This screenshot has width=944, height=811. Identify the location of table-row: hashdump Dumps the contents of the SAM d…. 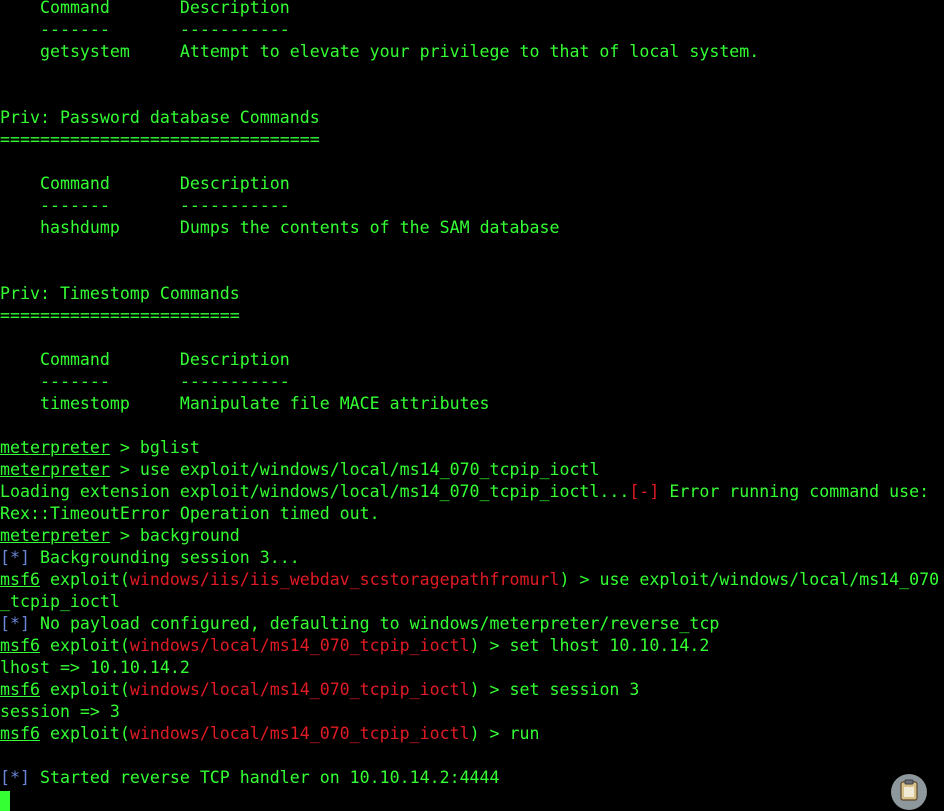
(472, 228).